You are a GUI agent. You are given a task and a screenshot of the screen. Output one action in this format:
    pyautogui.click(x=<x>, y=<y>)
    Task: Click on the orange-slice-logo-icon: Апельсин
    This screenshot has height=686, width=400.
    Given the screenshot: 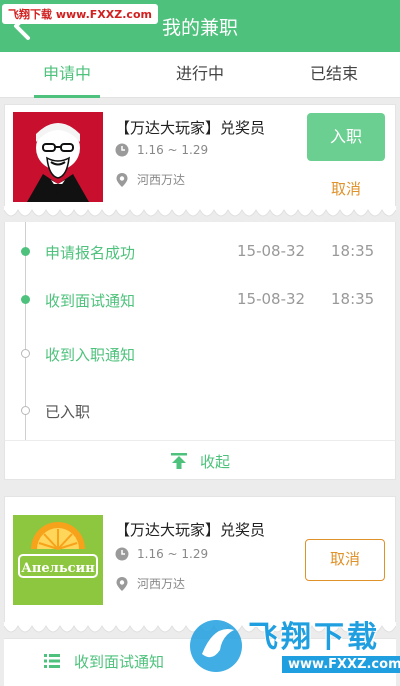 What is the action you would take?
    pyautogui.click(x=58, y=560)
    